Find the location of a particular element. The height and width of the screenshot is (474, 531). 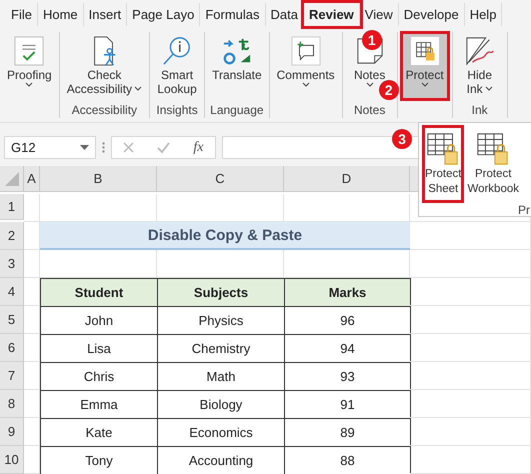

ribbon-tab: Help is located at coordinates (483, 14).